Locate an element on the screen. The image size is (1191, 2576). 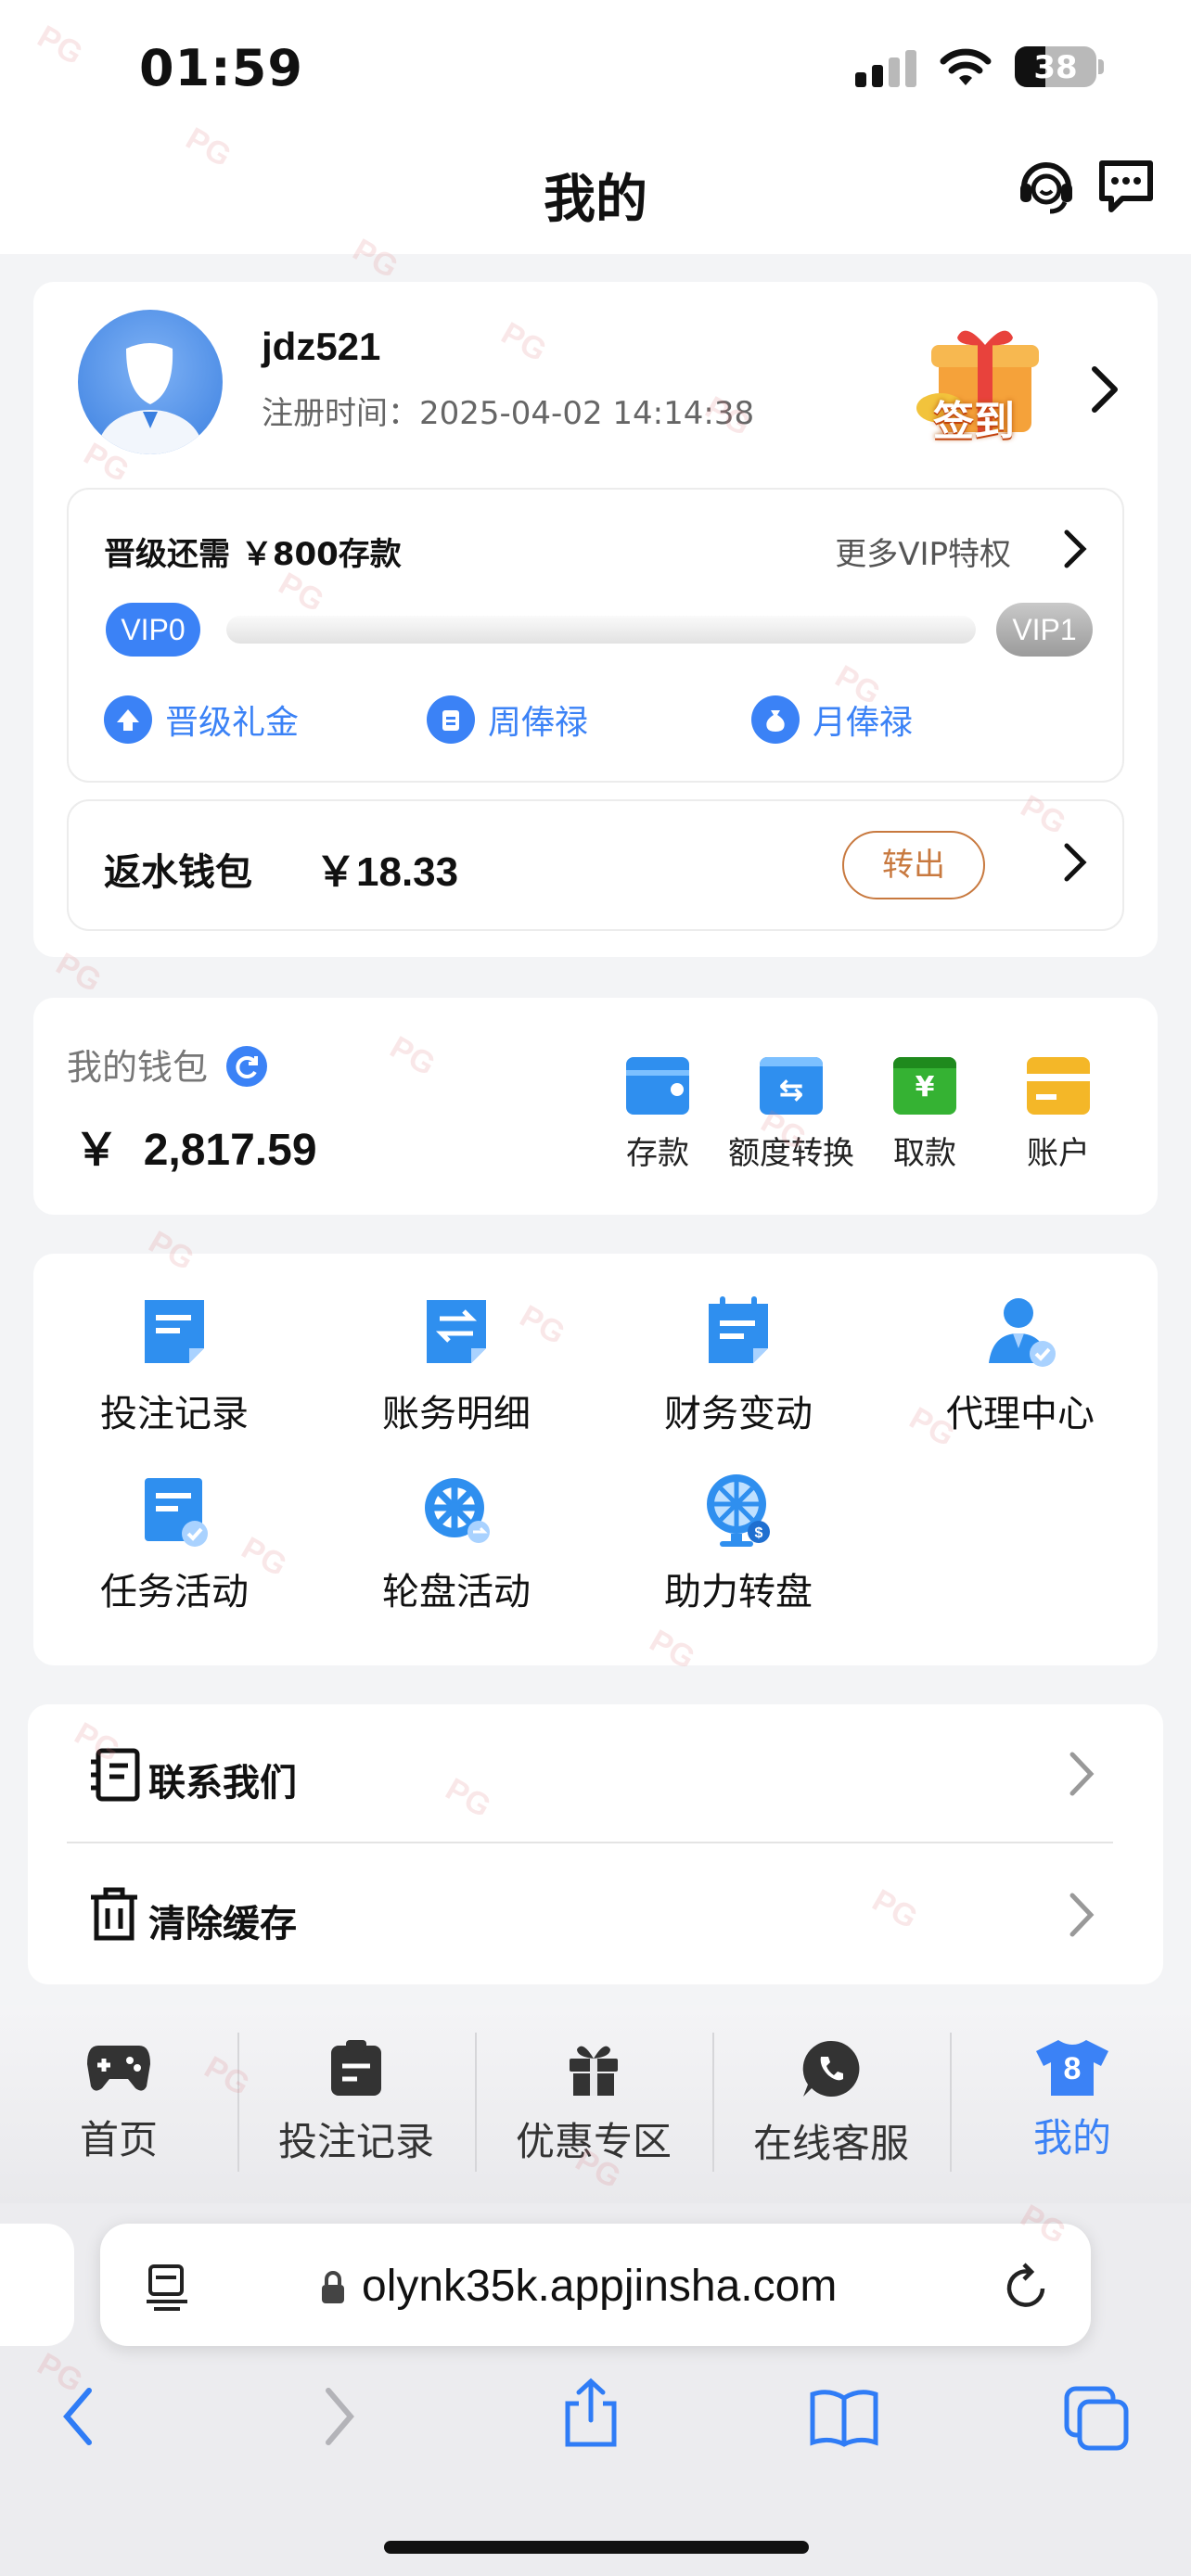
url-text: olynk35k.appjinsha.com is located at coordinates (599, 2286).